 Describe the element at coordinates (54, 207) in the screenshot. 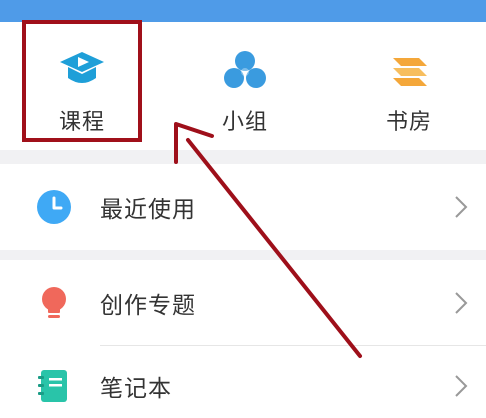

I see `clock-icon` at that location.